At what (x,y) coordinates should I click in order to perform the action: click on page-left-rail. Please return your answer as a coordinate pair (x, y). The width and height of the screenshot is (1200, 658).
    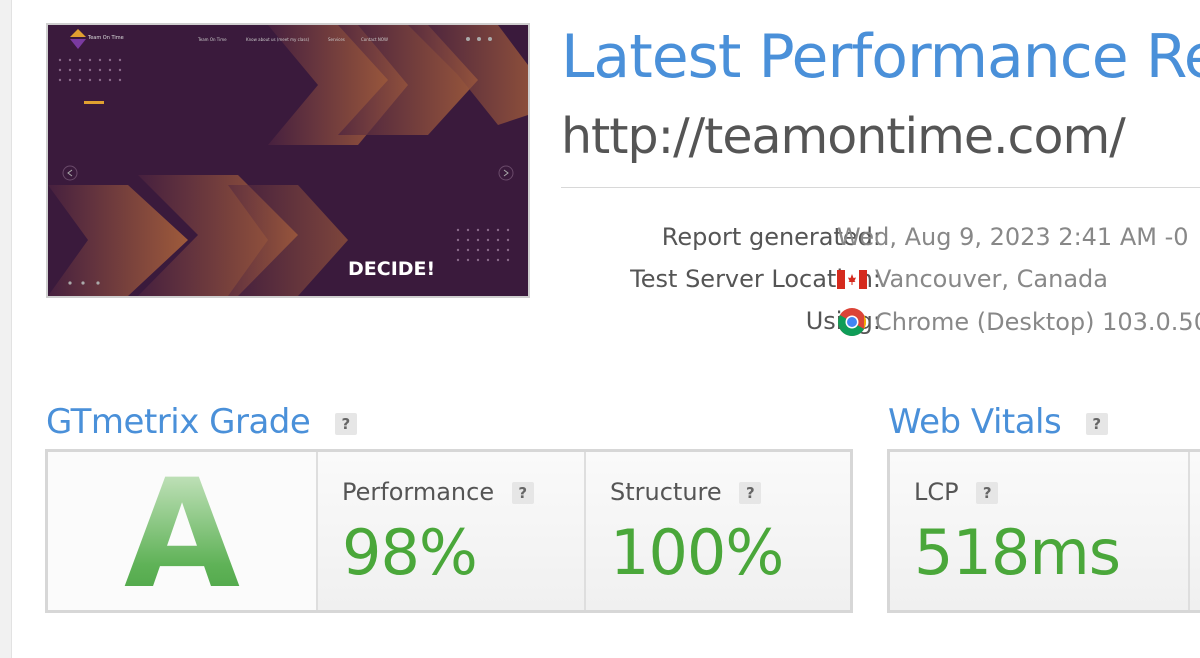
    Looking at the image, I should click on (6, 329).